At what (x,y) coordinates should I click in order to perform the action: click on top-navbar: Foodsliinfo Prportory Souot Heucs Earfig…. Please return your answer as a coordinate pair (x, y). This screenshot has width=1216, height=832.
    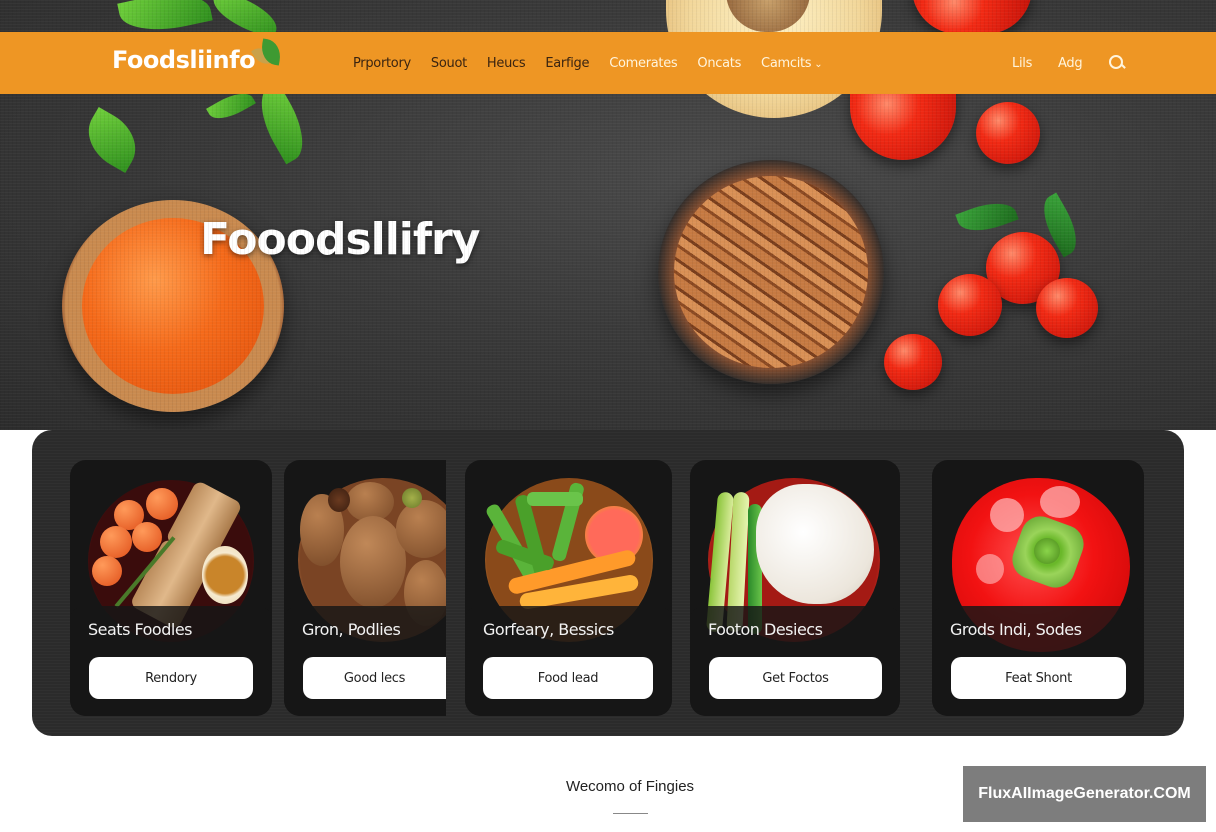
    Looking at the image, I should click on (608, 63).